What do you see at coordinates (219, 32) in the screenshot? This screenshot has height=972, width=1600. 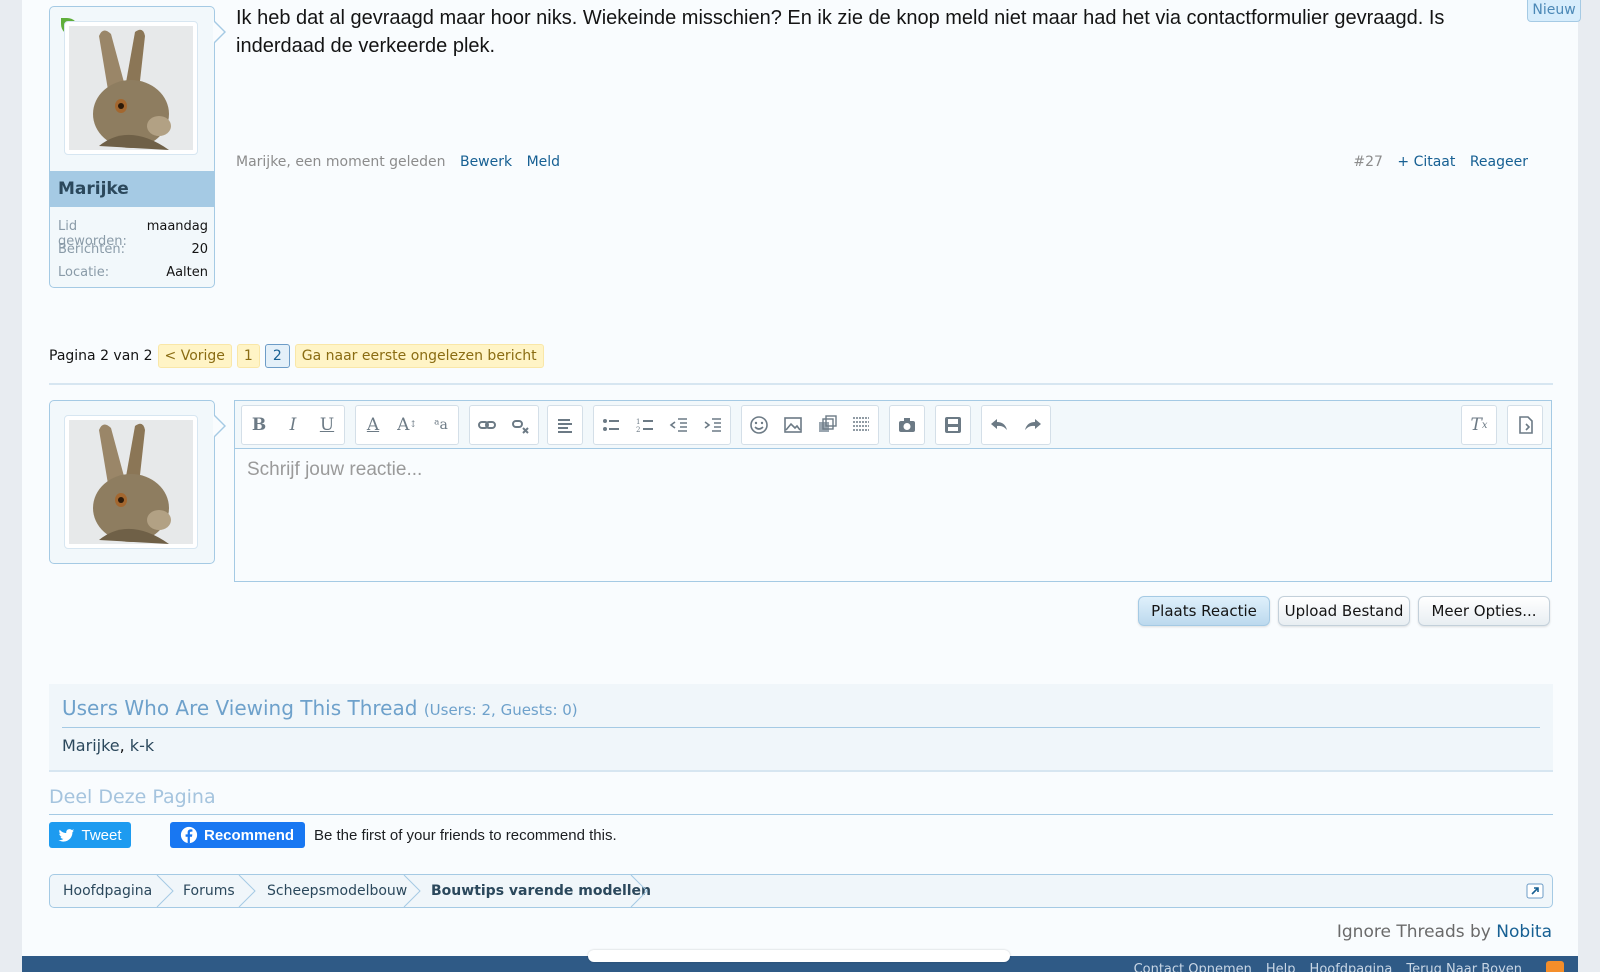 I see `message-arrow` at bounding box center [219, 32].